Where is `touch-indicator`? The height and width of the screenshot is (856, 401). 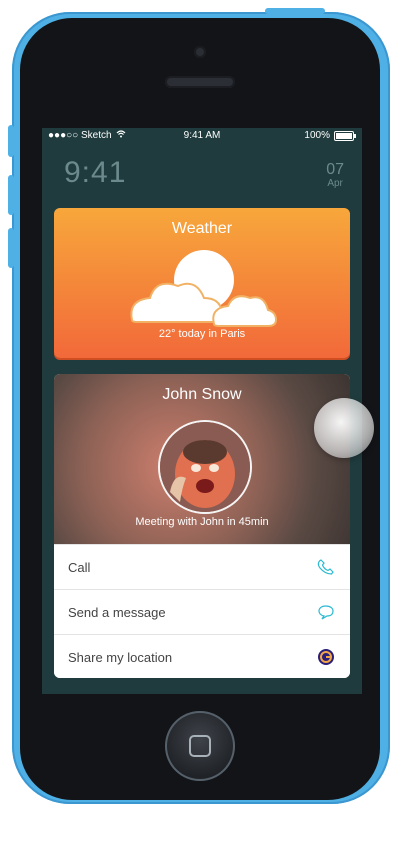 touch-indicator is located at coordinates (344, 428).